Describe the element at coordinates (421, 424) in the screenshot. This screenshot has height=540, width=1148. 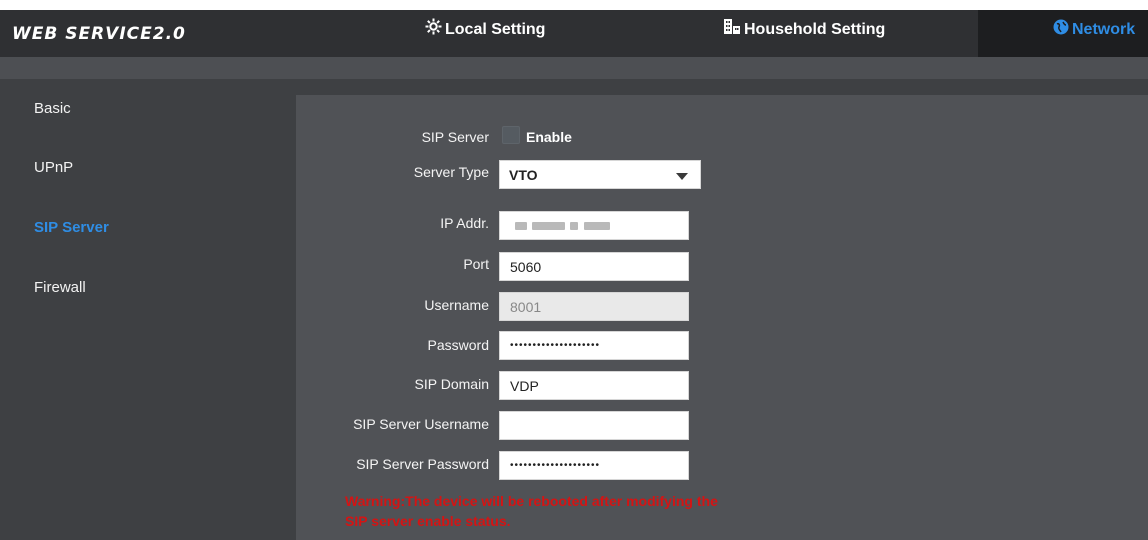
I see `sip-server-username-label: SIP Server Username` at that location.